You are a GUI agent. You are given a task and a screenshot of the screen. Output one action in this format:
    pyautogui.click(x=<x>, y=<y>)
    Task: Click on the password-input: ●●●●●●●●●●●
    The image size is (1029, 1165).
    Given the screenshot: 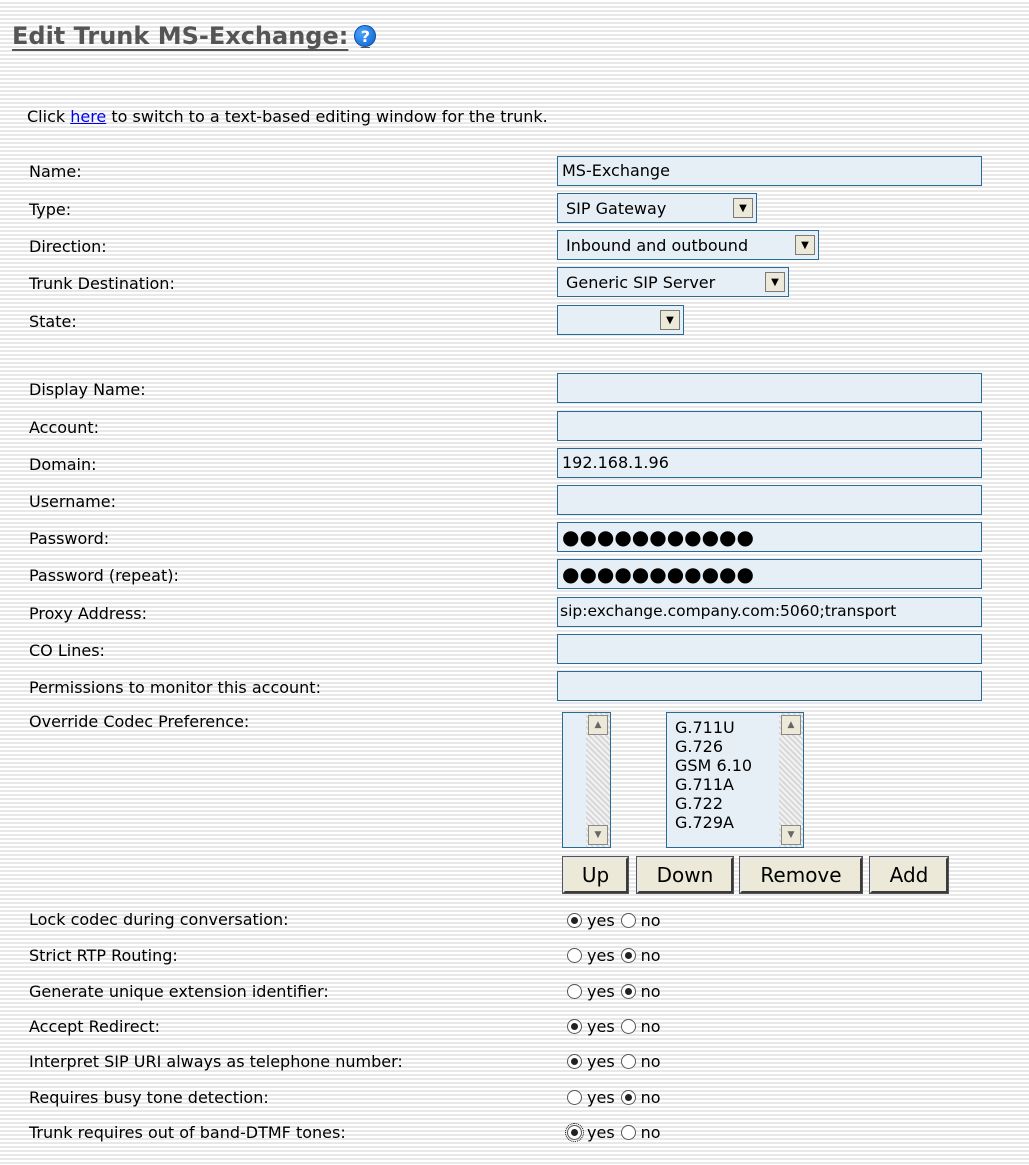 What is the action you would take?
    pyautogui.click(x=769, y=537)
    